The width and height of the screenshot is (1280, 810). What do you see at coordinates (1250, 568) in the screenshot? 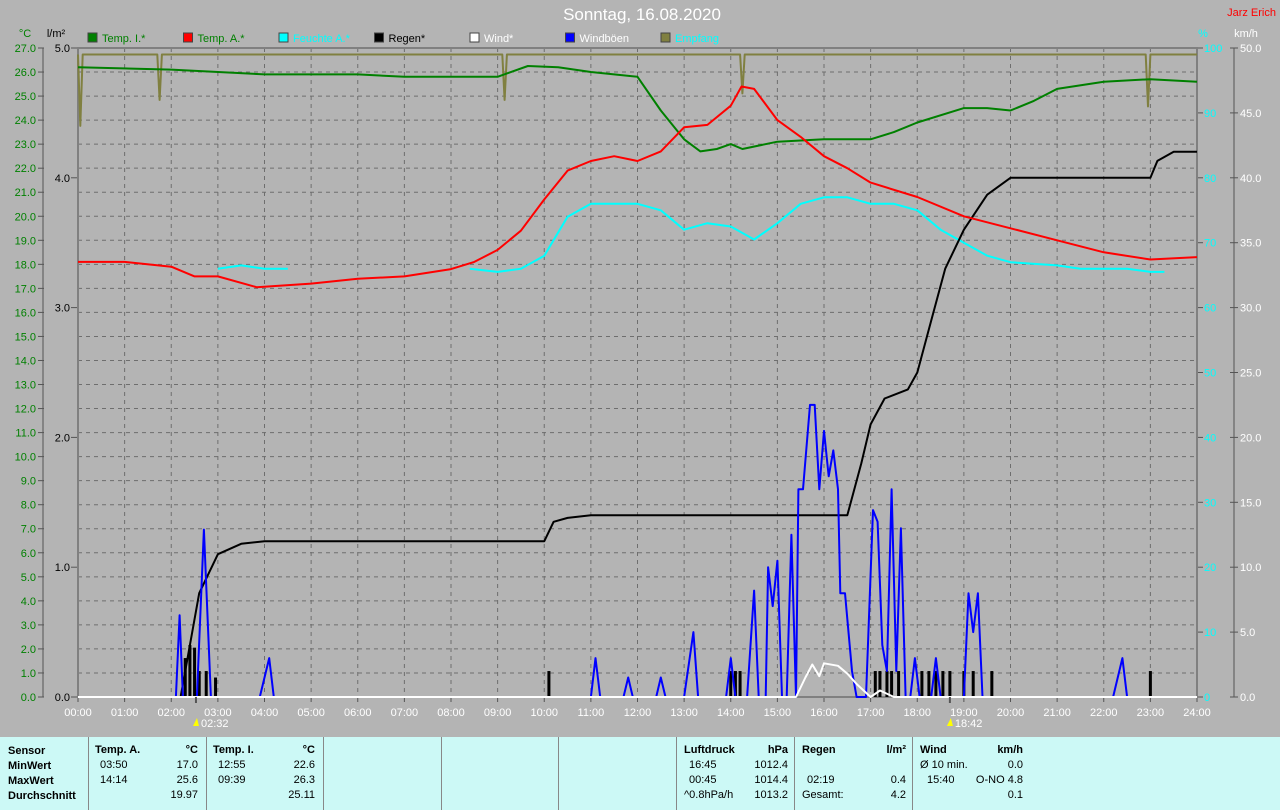
I see `wind-tick-label: 10.0` at bounding box center [1250, 568].